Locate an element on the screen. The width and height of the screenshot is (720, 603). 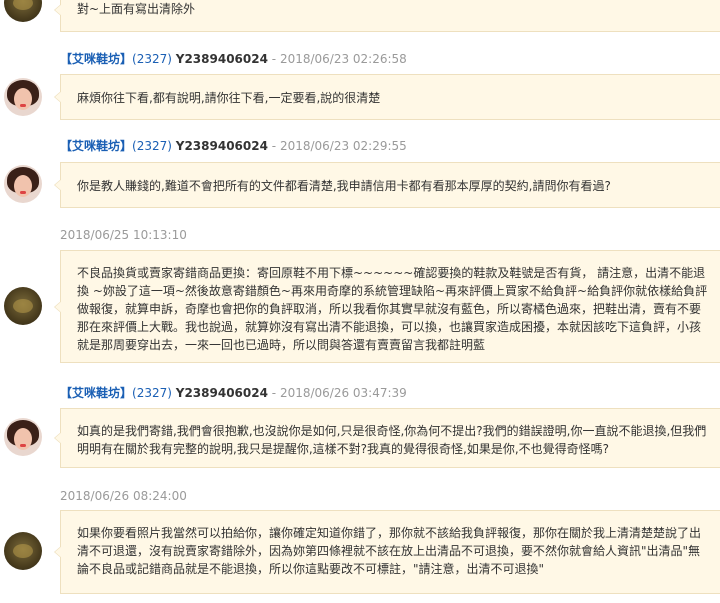
buyer-message-bubble: 麻煩你往下看,都有說明,請你往下看,一定要看,說的很清楚 is located at coordinates (387, 97).